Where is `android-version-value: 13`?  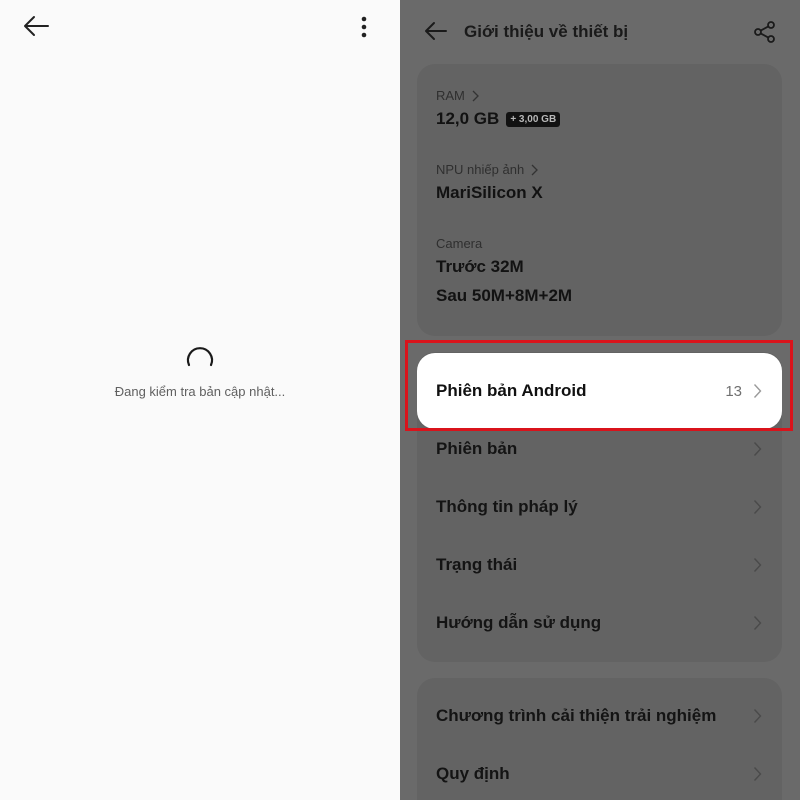
android-version-value: 13 is located at coordinates (733, 391).